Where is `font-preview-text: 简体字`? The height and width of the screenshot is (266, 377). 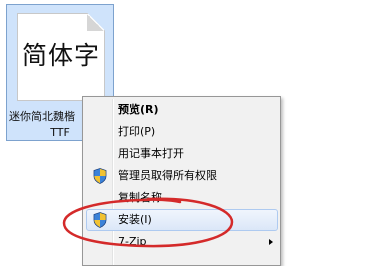
font-preview-text: 简体字 is located at coordinates (60, 55).